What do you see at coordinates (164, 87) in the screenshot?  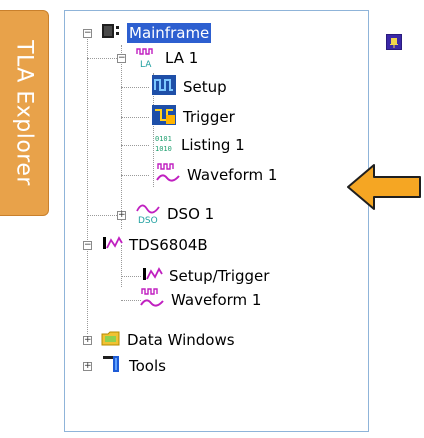 I see `setup-icon` at bounding box center [164, 87].